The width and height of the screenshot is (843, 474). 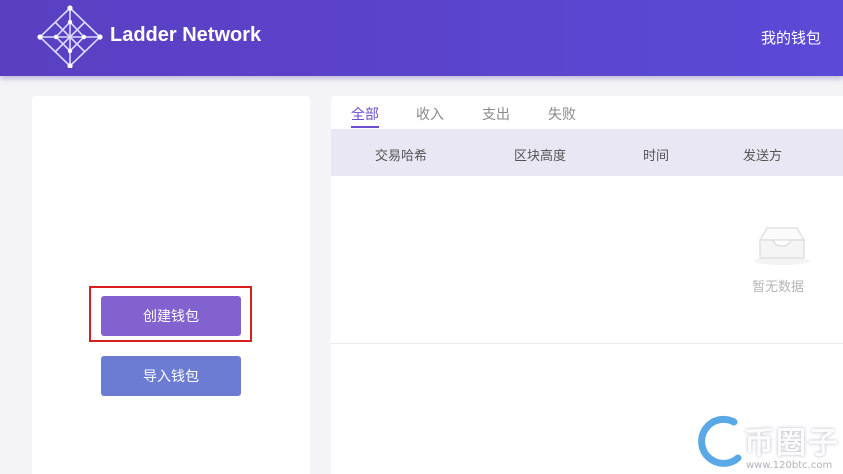 I want to click on panel-divider, so click(x=587, y=343).